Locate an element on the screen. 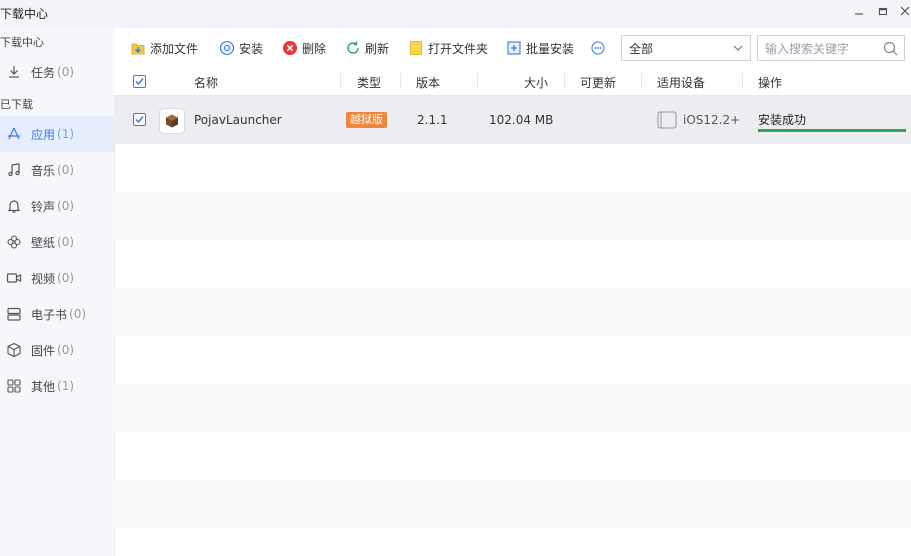  open-folder-button: 打开文件夹 is located at coordinates (448, 48).